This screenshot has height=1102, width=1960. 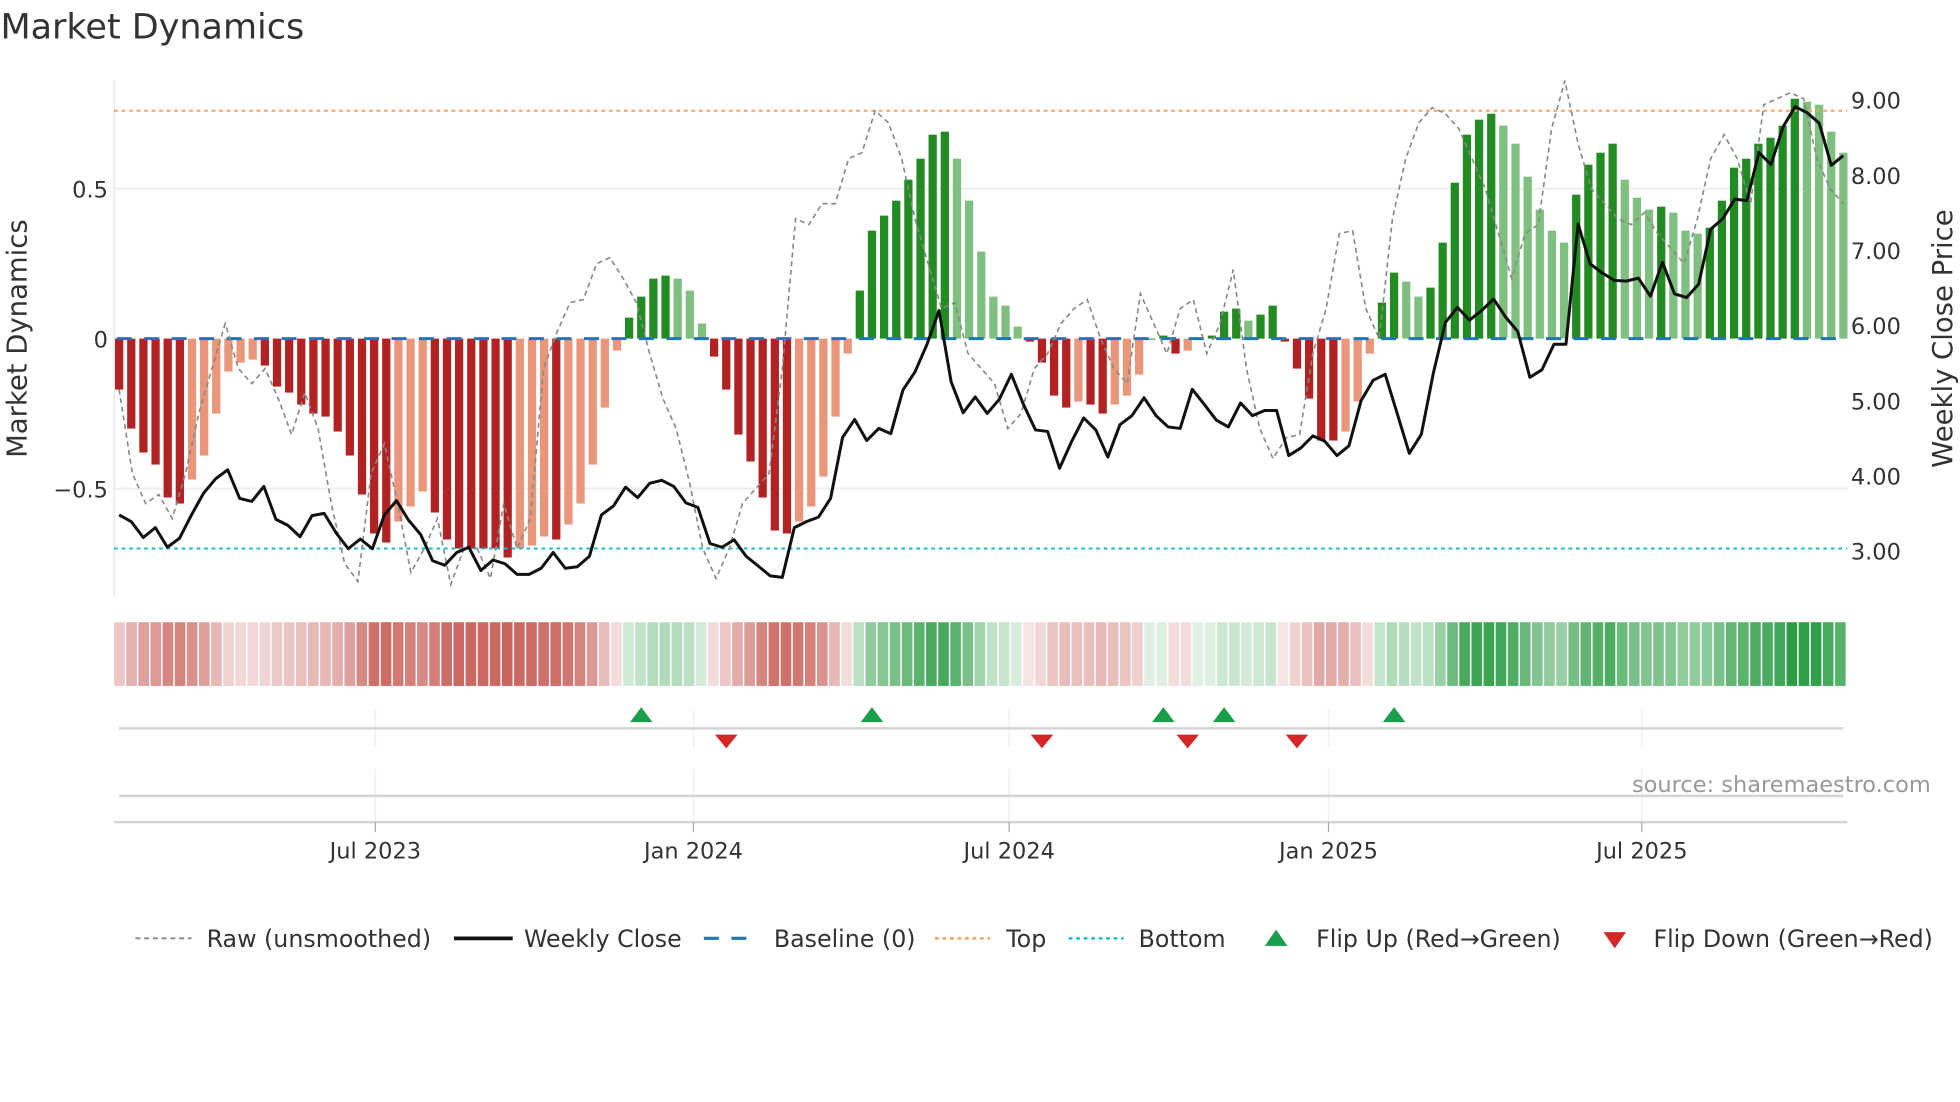 I want to click on x-tick-label: Jan 2024, so click(x=692, y=851).